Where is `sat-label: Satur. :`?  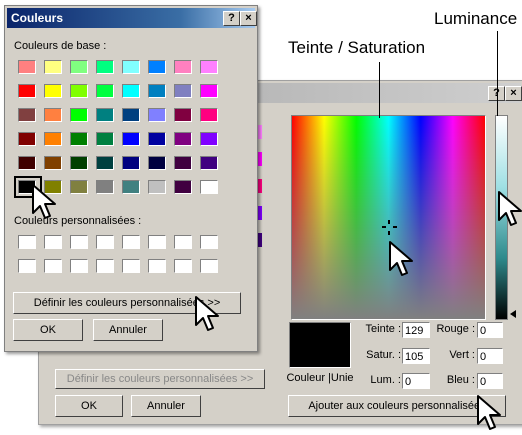
sat-label: Satur. : is located at coordinates (383, 355).